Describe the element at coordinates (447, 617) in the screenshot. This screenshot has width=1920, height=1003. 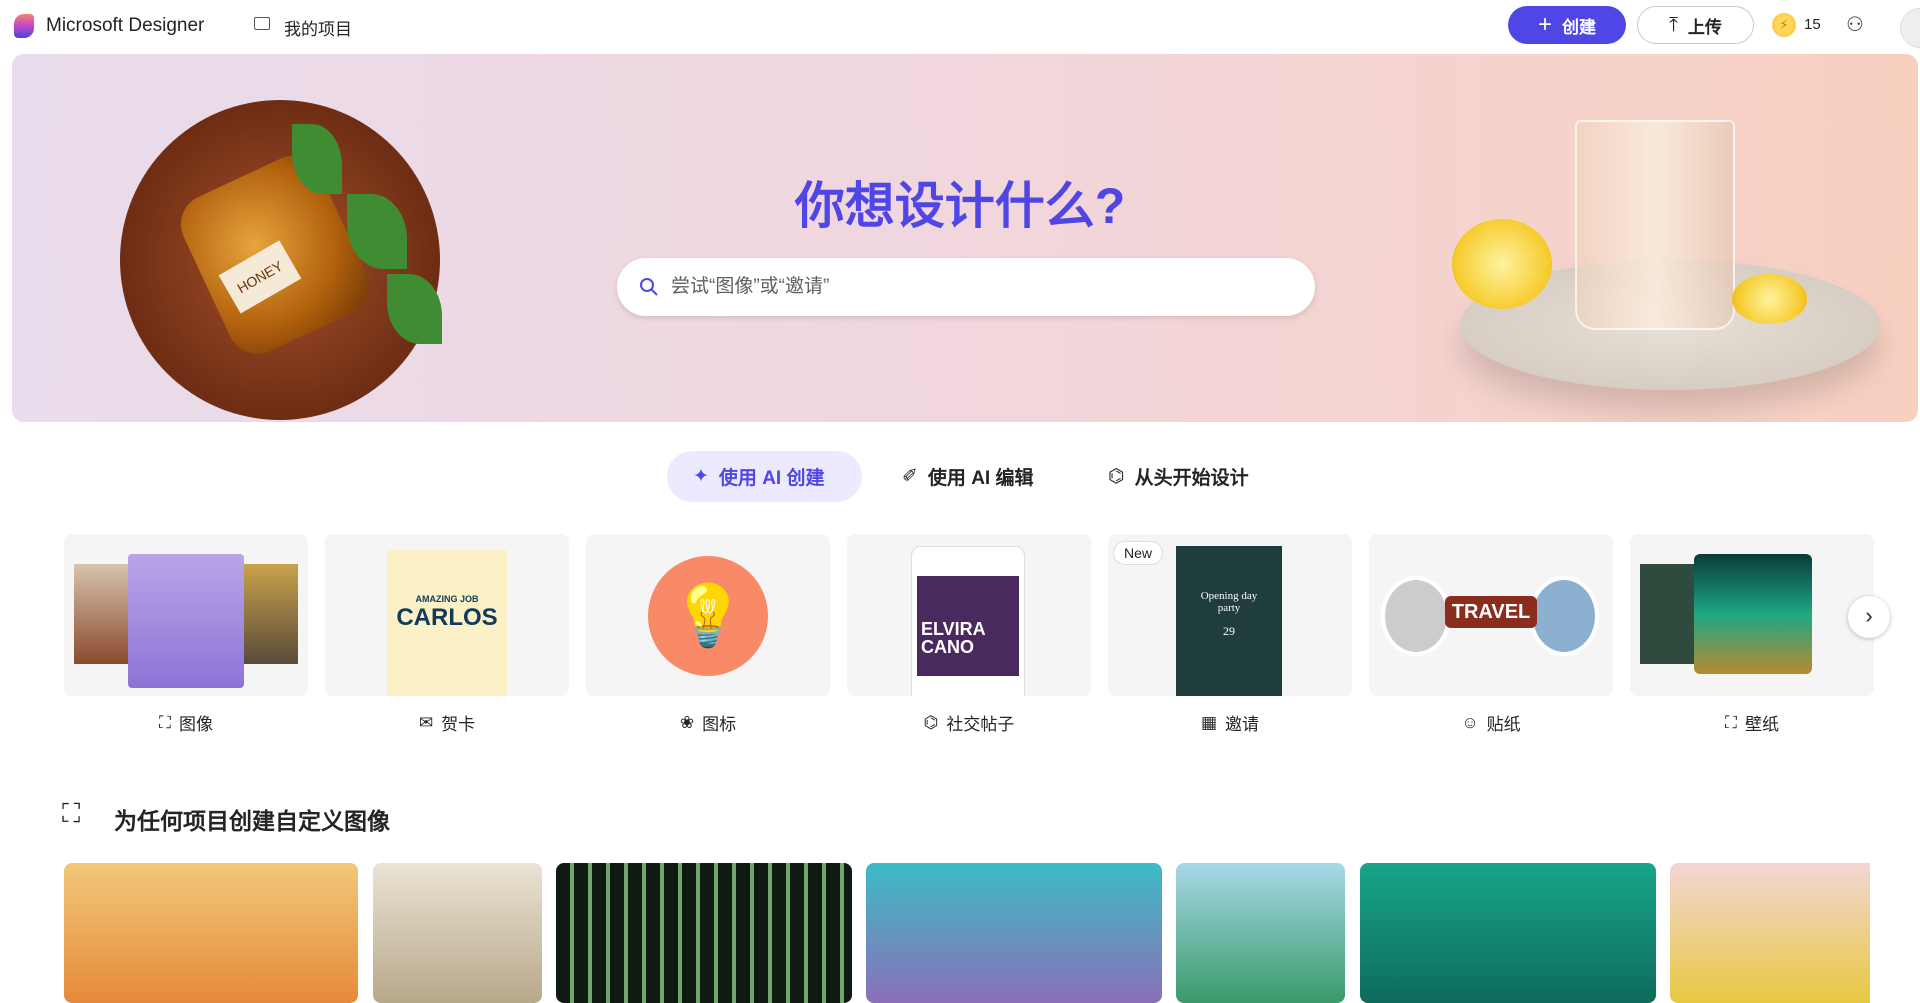
I see `card-art-name: CARLOS` at that location.